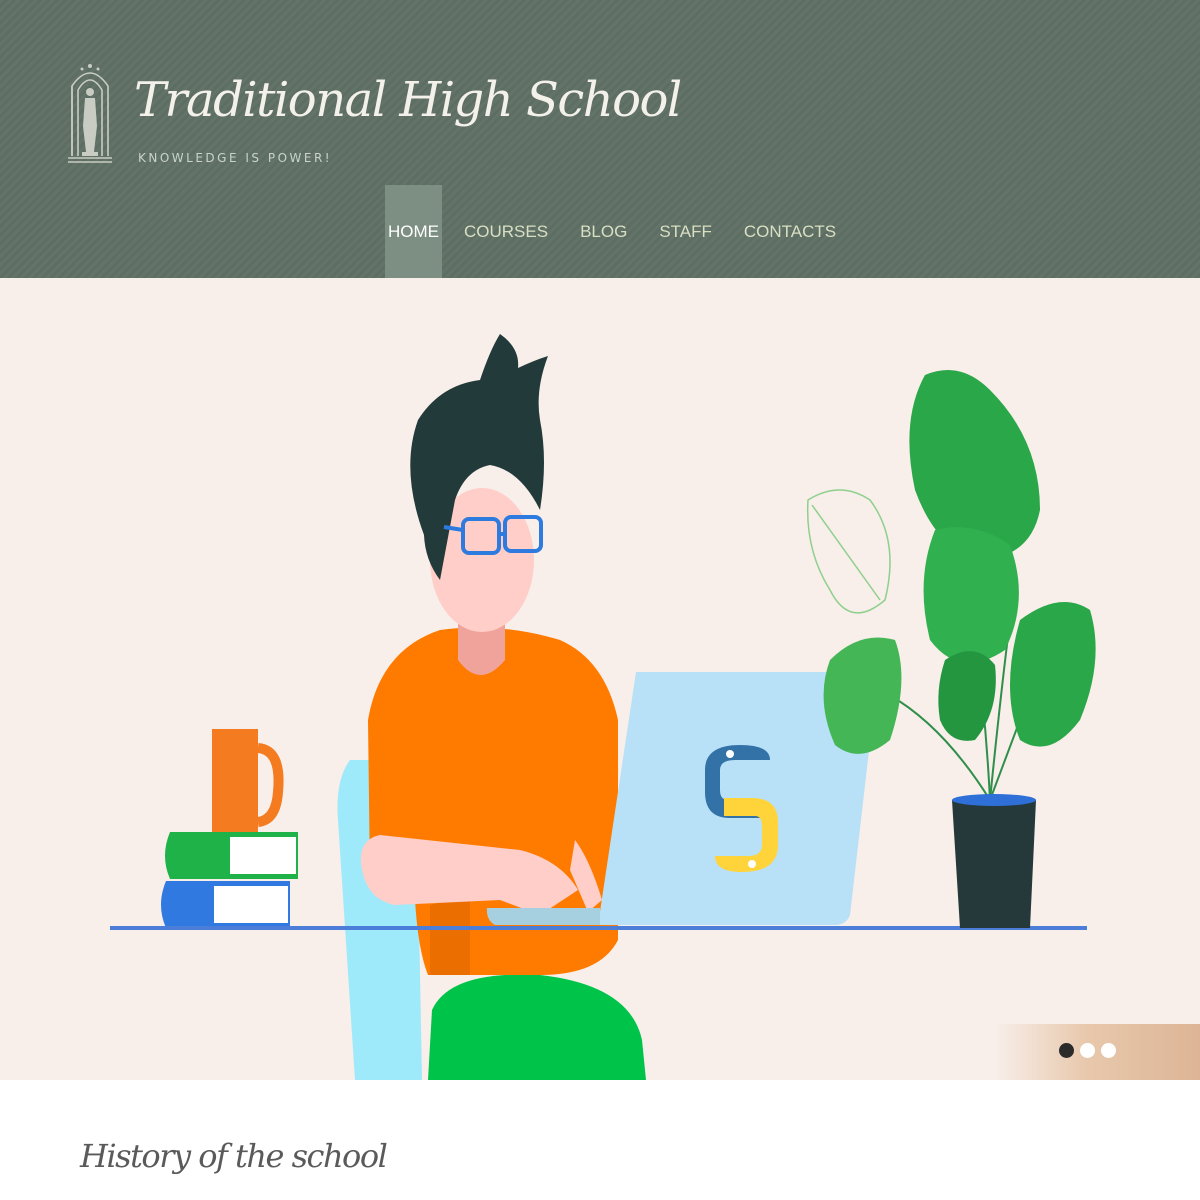 This screenshot has height=1200, width=1200. What do you see at coordinates (503, 231) in the screenshot?
I see `nav-item-courses: COURSES` at bounding box center [503, 231].